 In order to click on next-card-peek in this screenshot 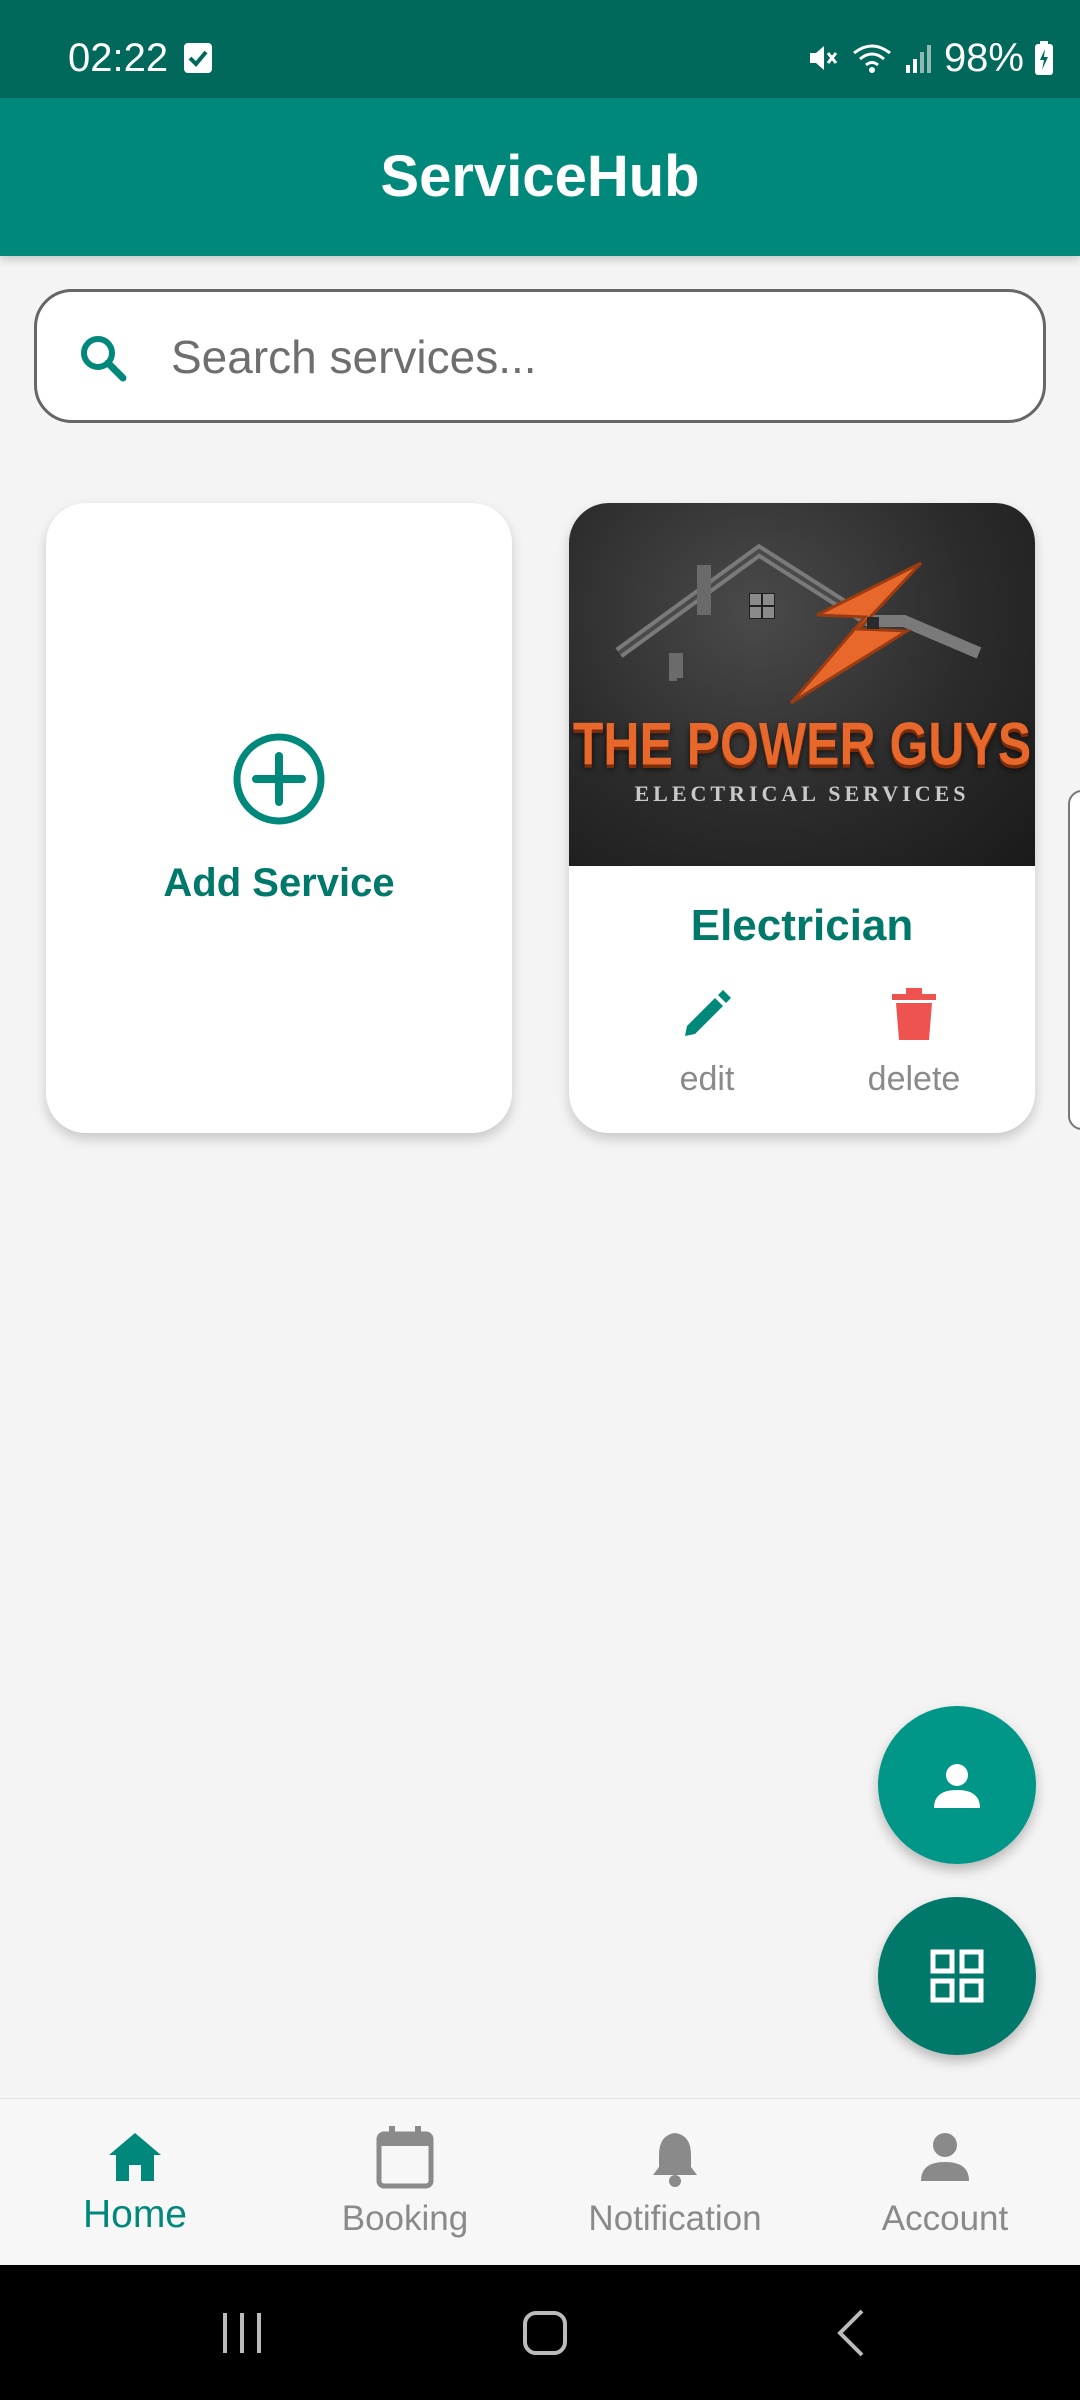, I will do `click(1074, 960)`.